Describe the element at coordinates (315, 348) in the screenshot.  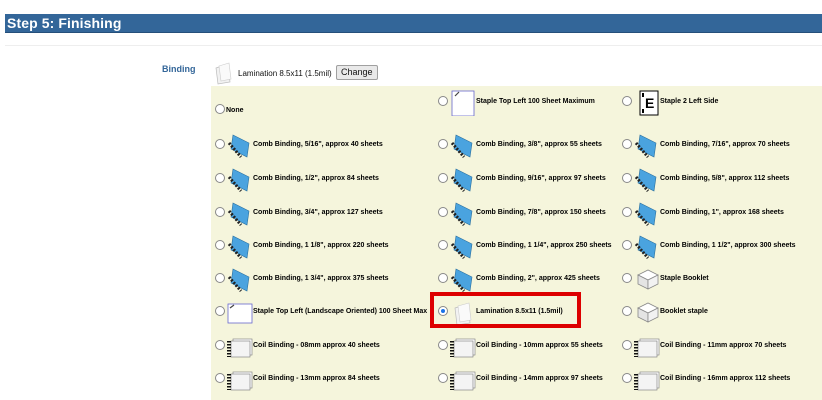
I see `option-coil-08mm: Coil Binding - 08mm approx 40 sheets` at that location.